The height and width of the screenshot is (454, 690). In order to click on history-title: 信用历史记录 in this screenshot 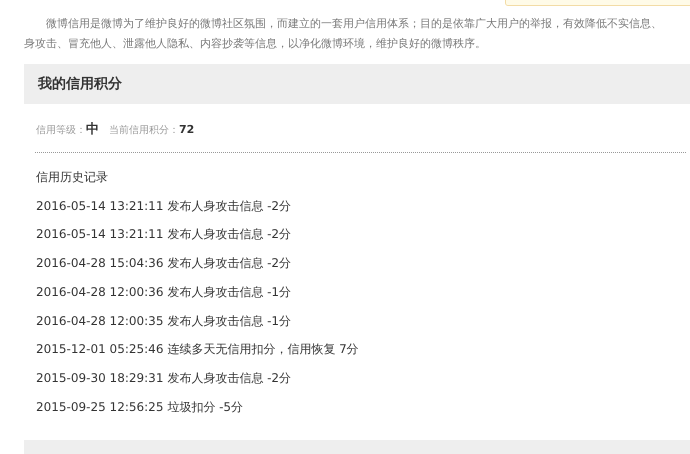, I will do `click(72, 177)`.